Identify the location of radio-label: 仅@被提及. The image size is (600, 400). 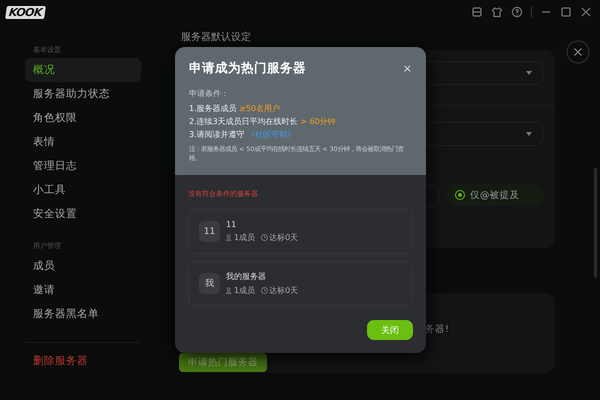
(495, 195).